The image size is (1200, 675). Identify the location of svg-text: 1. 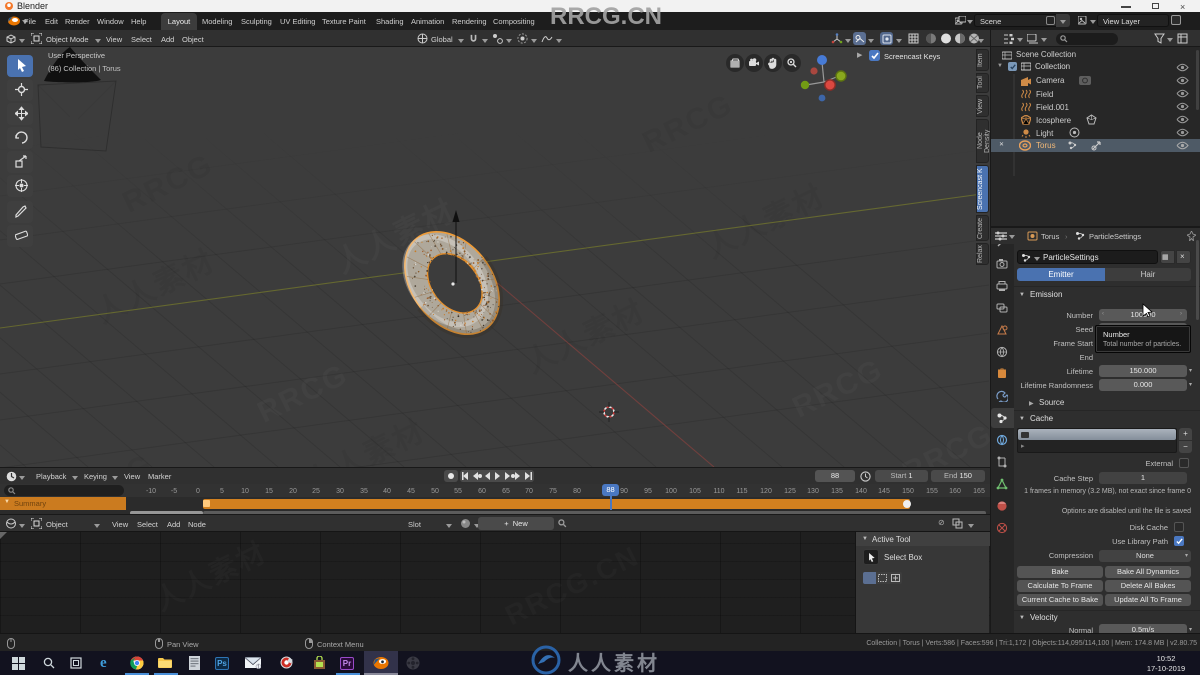
(258, 666).